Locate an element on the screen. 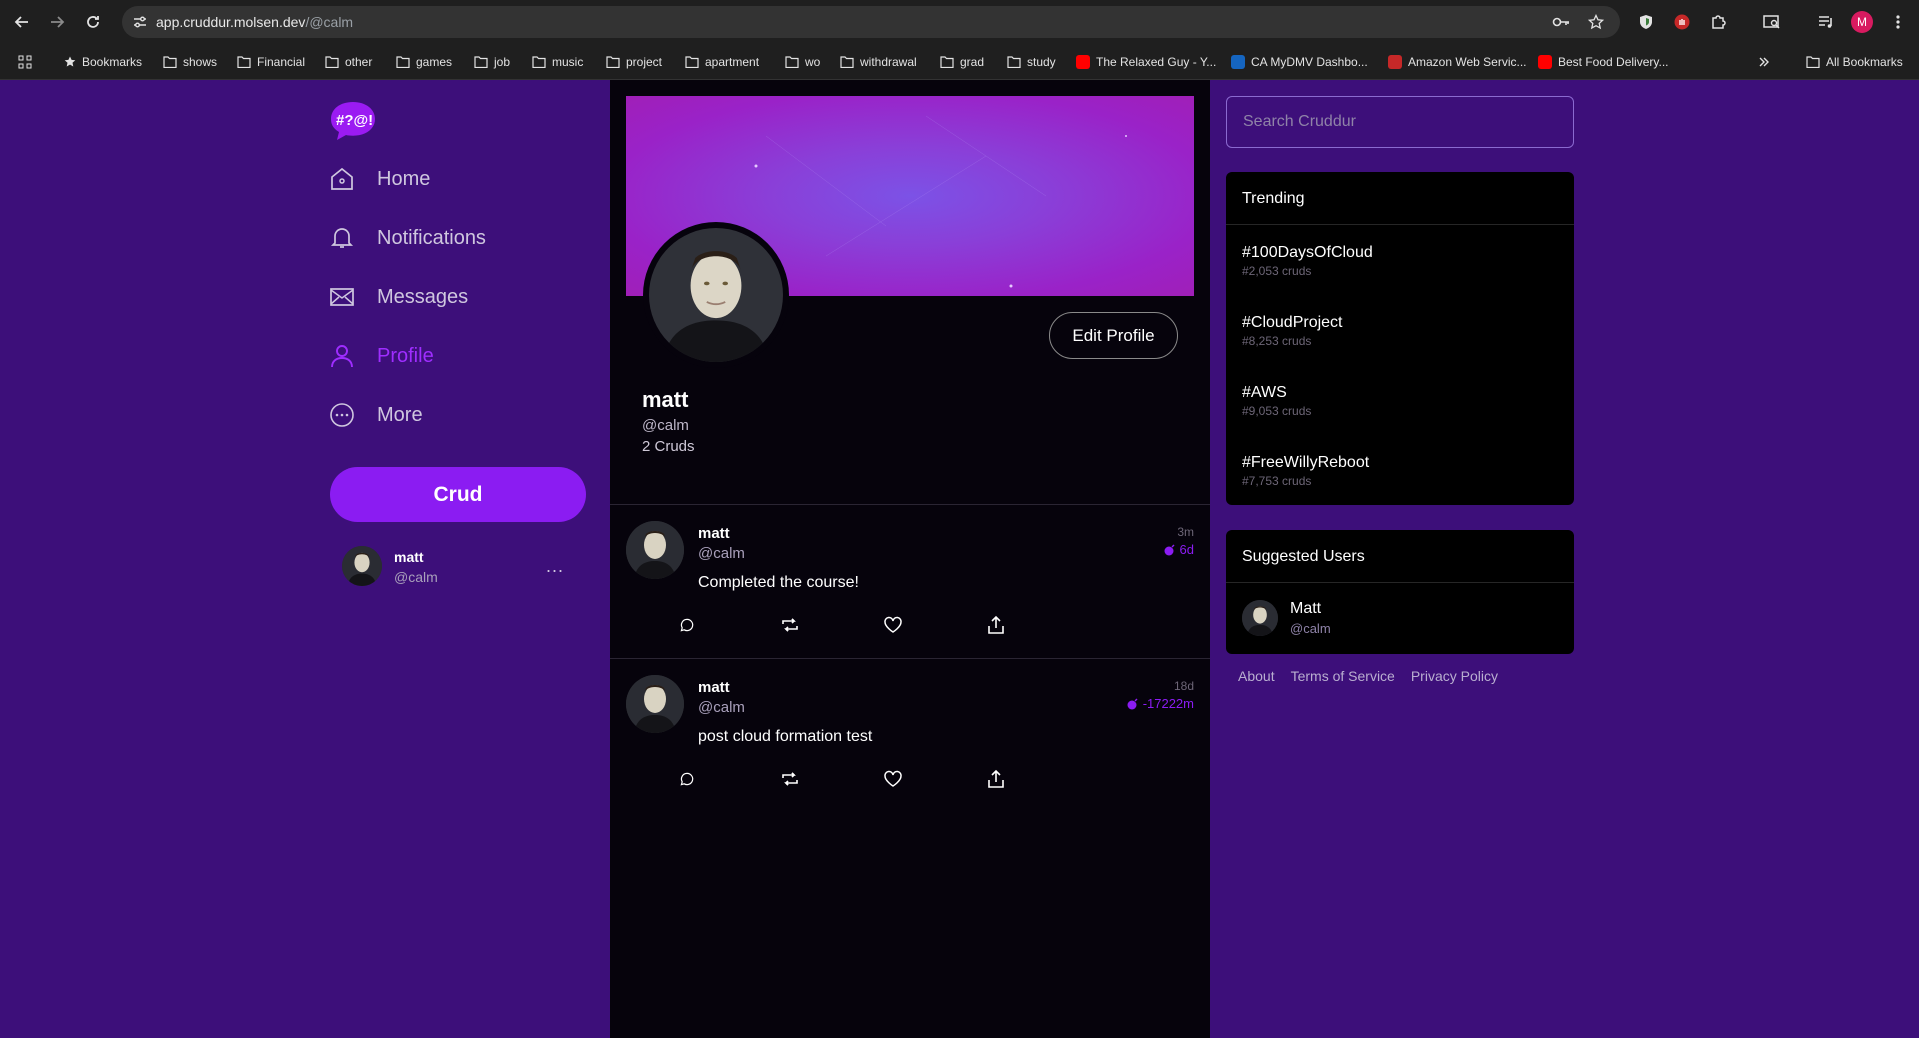 The width and height of the screenshot is (1919, 1038). post-text: post cloud formation test is located at coordinates (785, 736).